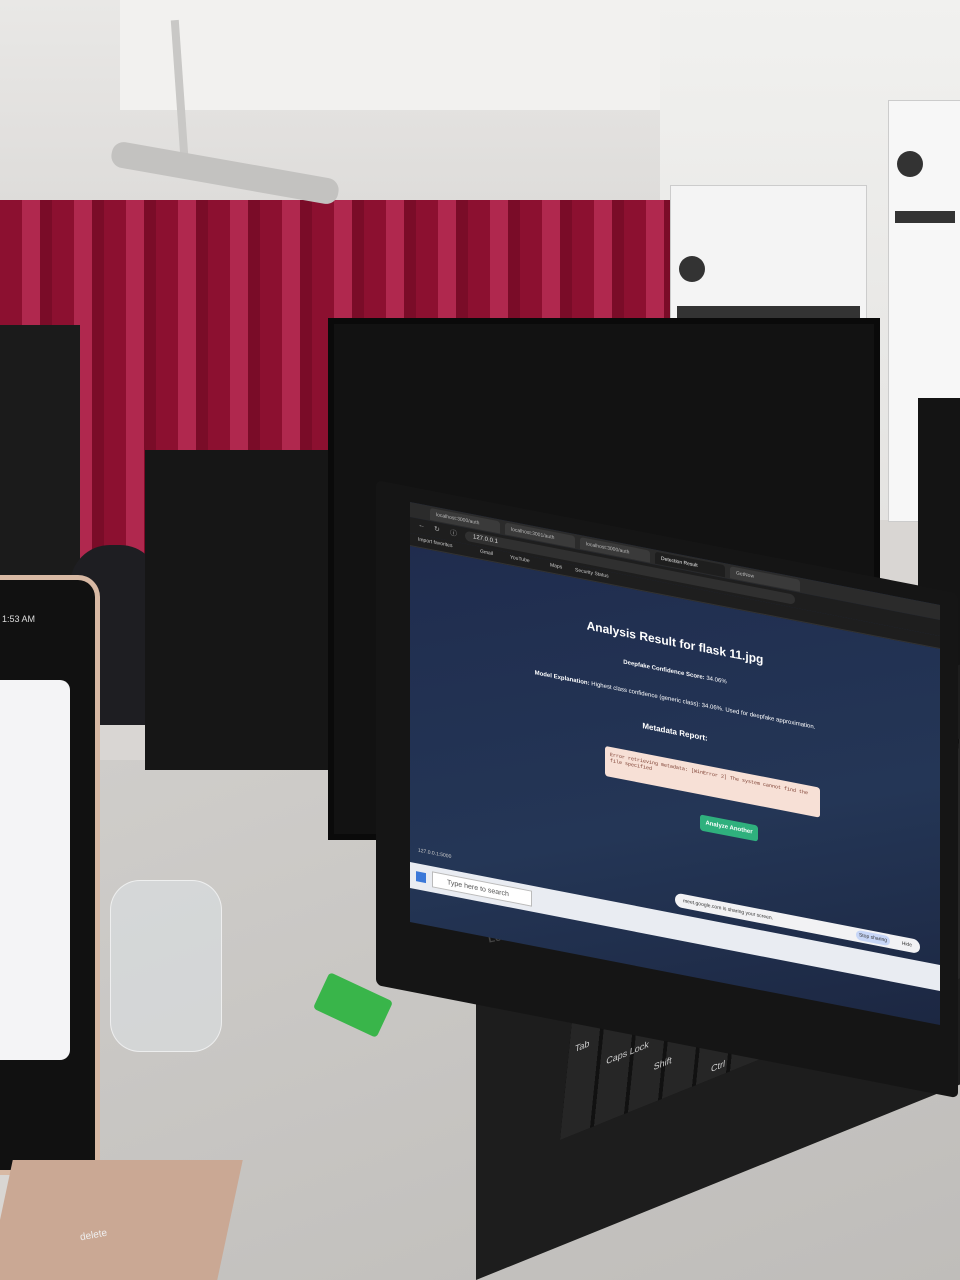  What do you see at coordinates (250, 610) in the screenshot?
I see `background-monitor-back` at bounding box center [250, 610].